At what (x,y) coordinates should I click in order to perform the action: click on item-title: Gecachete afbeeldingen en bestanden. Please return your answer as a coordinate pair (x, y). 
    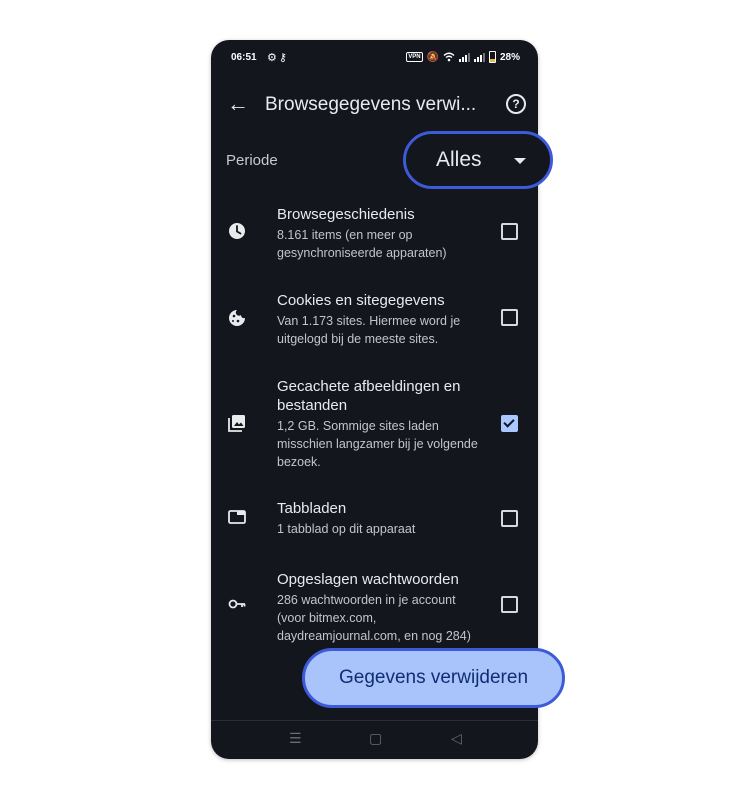
    Looking at the image, I should click on (369, 396).